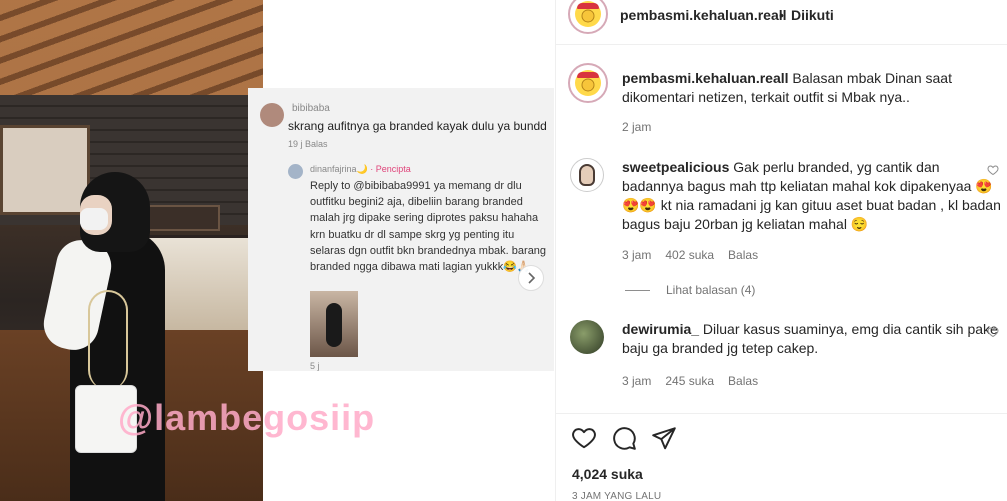 The width and height of the screenshot is (1007, 501). Describe the element at coordinates (94, 219) in the screenshot. I see `face-mask` at that location.